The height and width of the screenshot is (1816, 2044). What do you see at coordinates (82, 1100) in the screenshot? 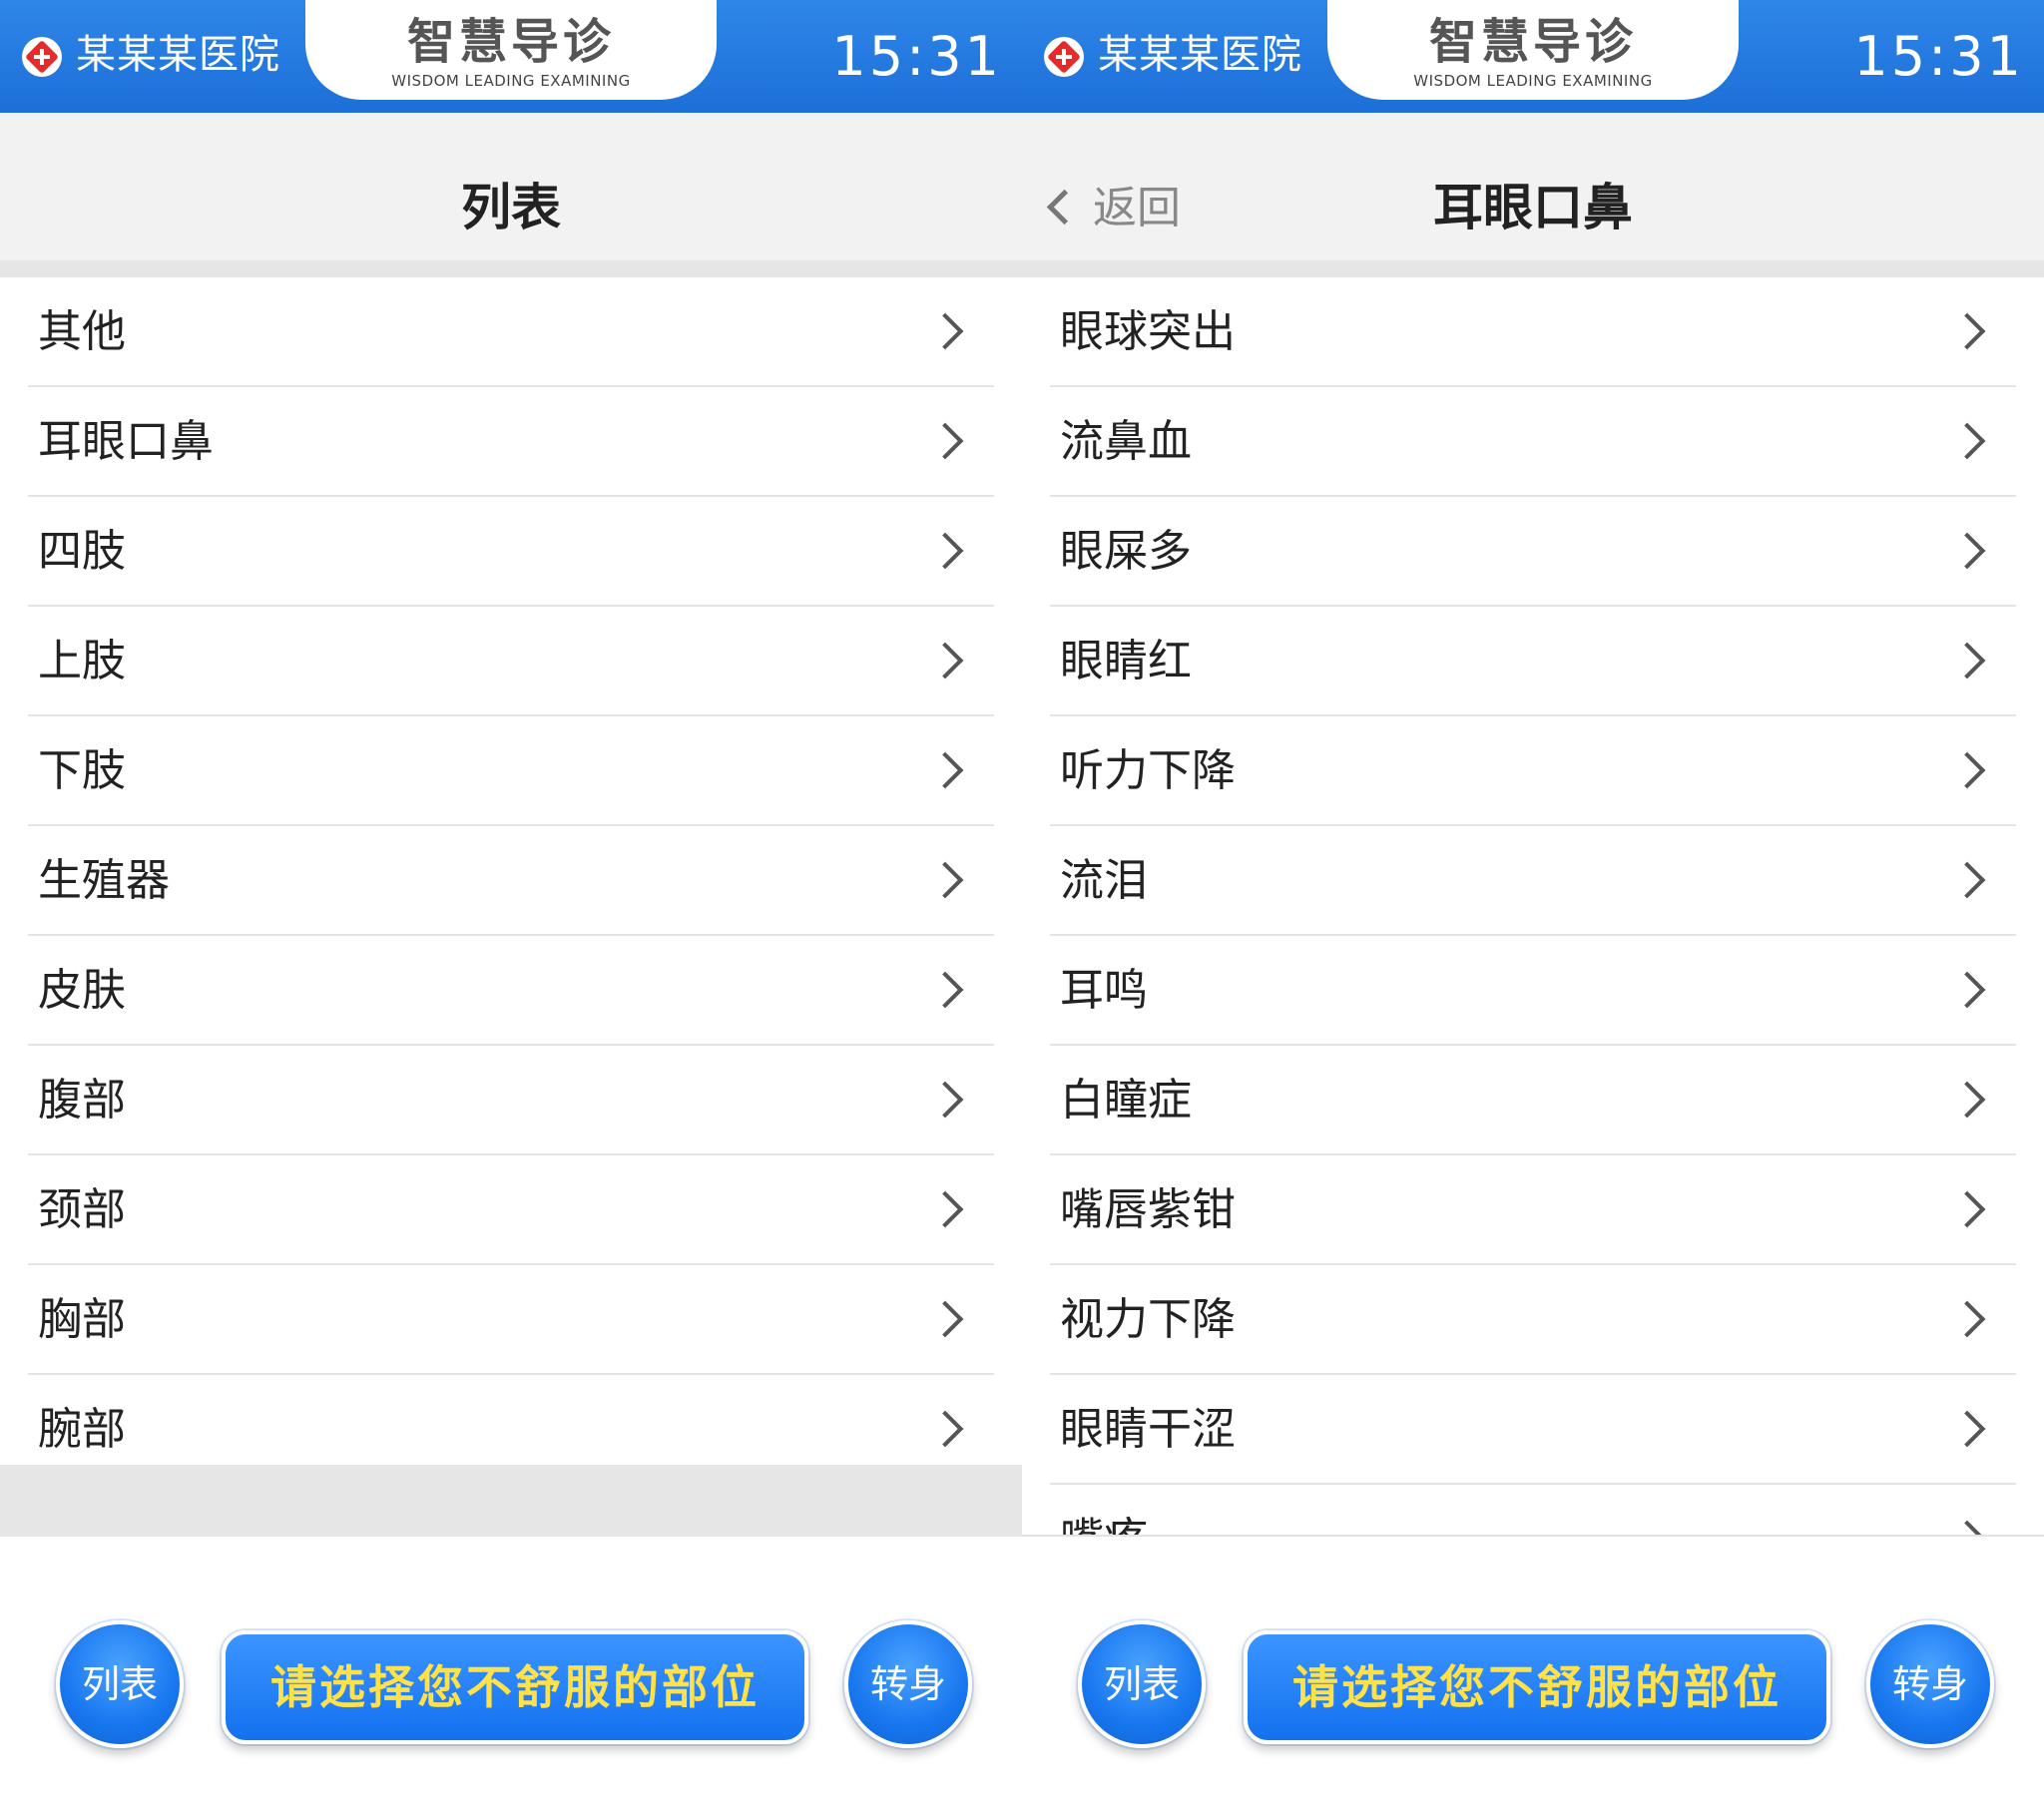
I see `list-item-label: 腹部` at bounding box center [82, 1100].